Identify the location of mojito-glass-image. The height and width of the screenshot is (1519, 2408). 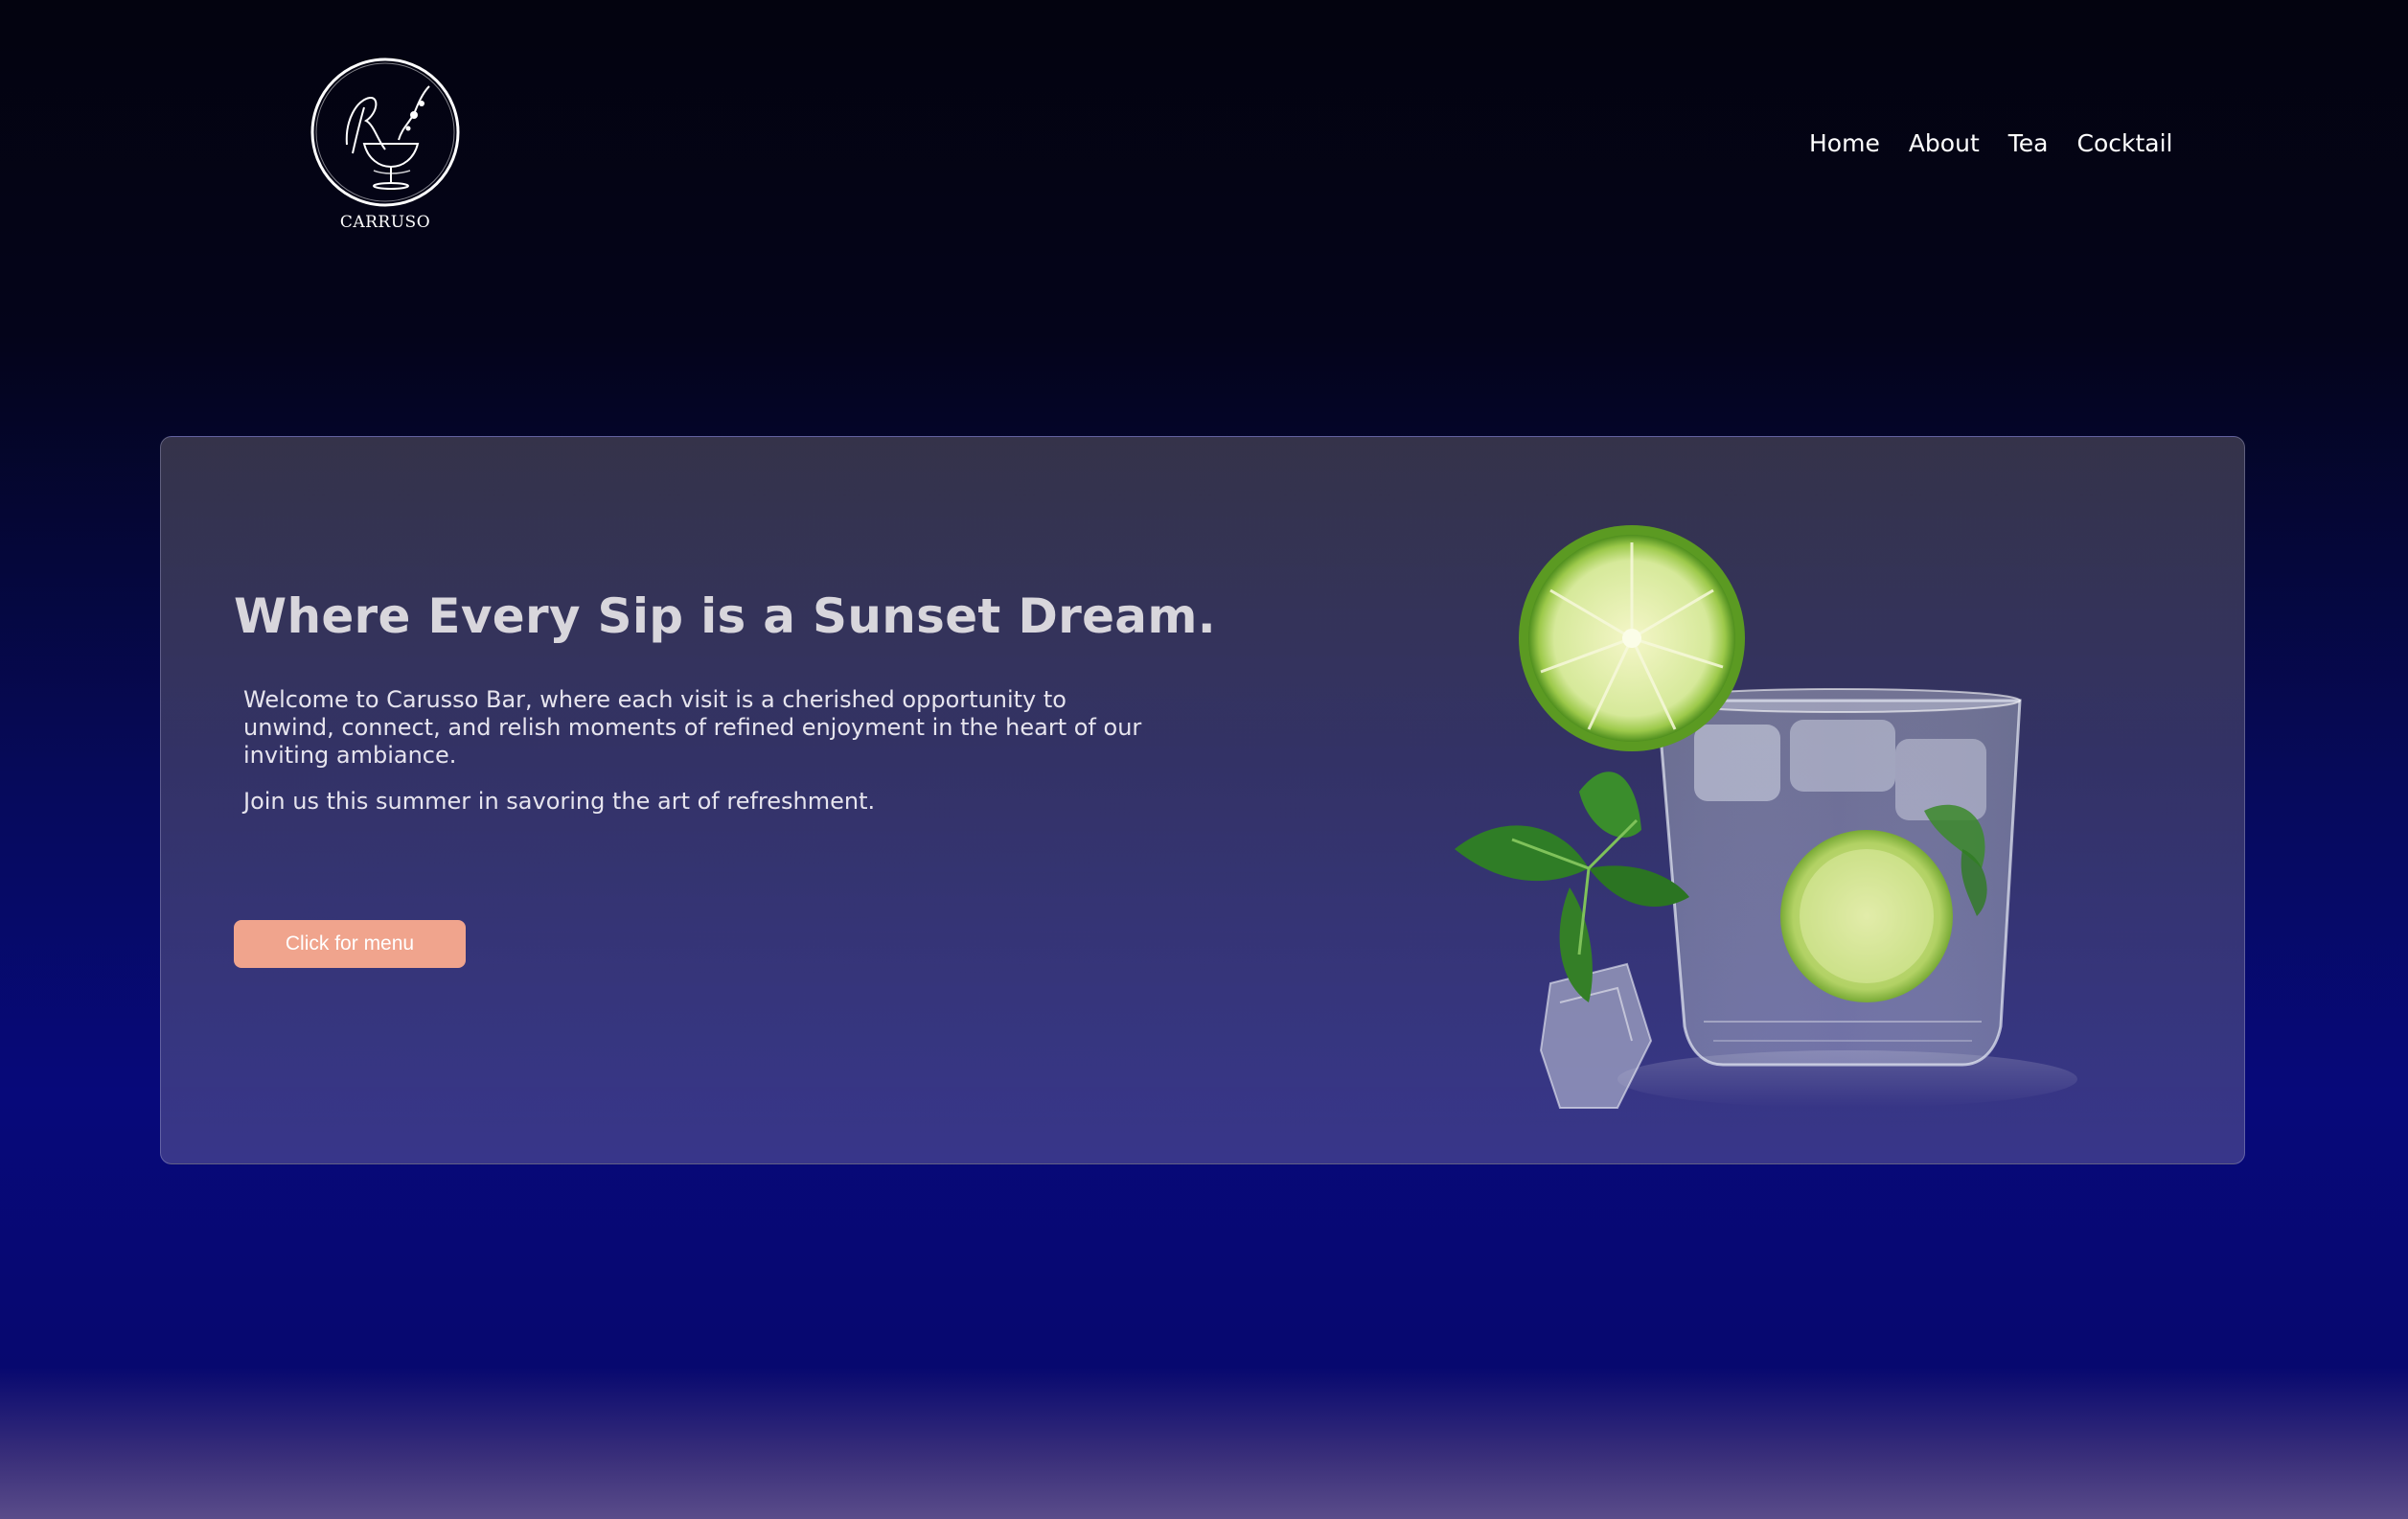
(1766, 817).